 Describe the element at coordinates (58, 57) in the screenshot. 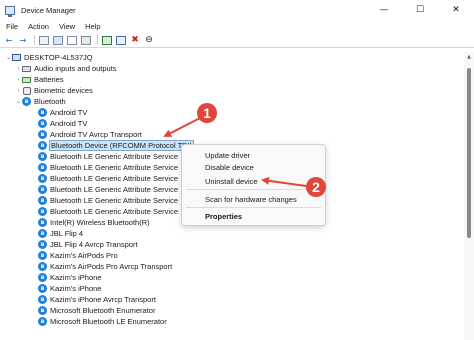

I see `tree-root-label: DESKTOP-4L537JQ` at that location.